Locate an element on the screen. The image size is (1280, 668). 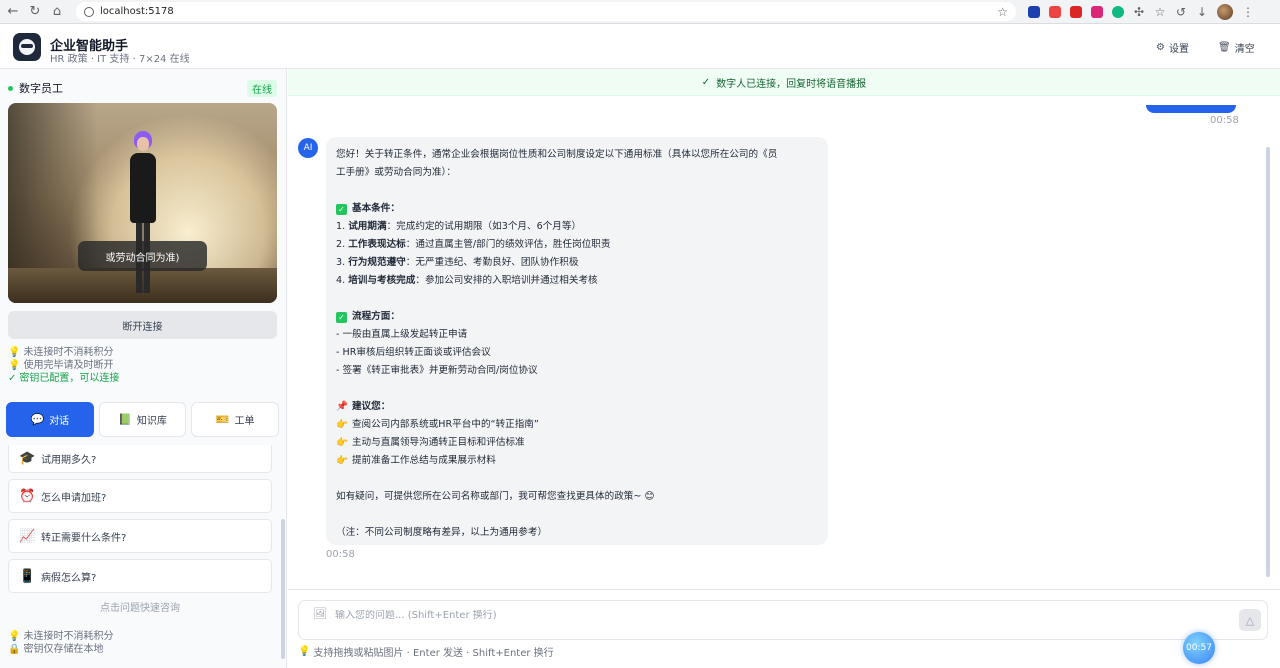
address-bar: localhost:5178 ☆ is located at coordinates (546, 11).